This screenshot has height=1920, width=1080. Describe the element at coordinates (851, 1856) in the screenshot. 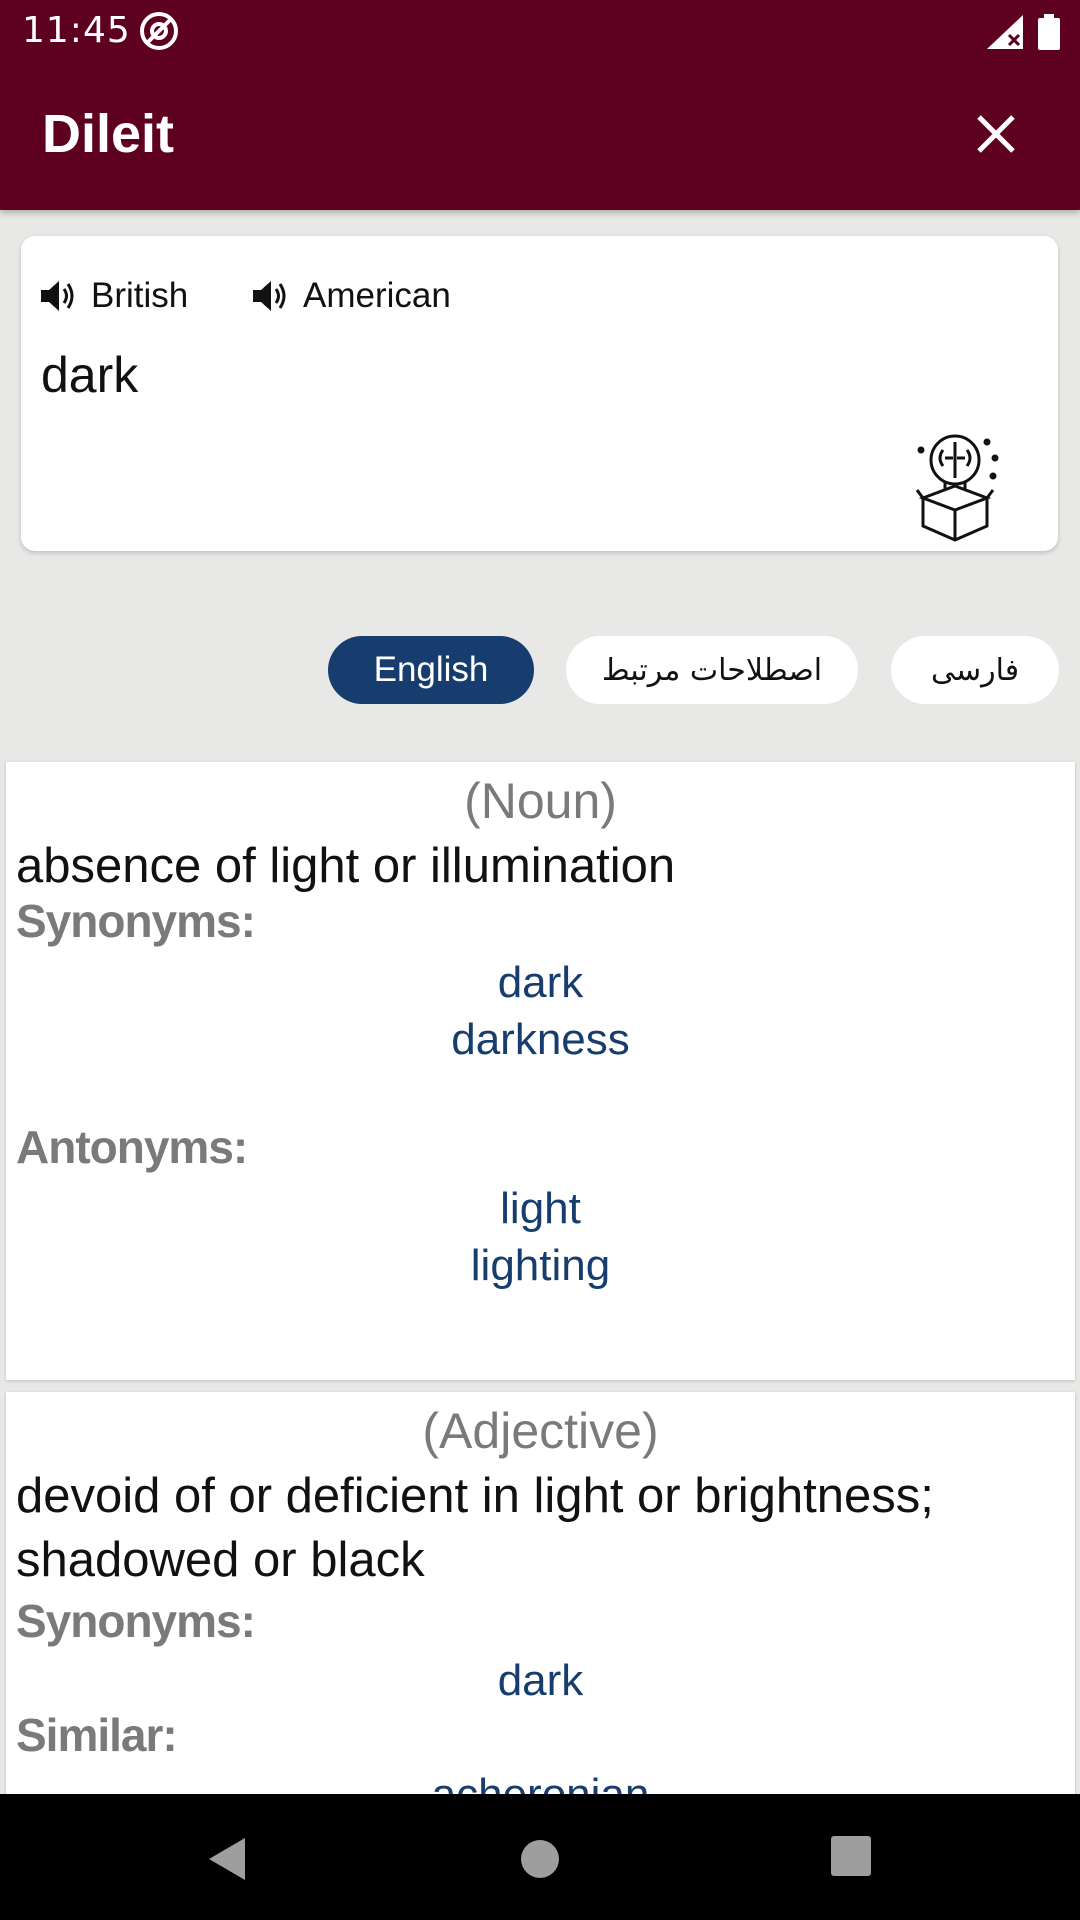

I see `recents-icon` at that location.